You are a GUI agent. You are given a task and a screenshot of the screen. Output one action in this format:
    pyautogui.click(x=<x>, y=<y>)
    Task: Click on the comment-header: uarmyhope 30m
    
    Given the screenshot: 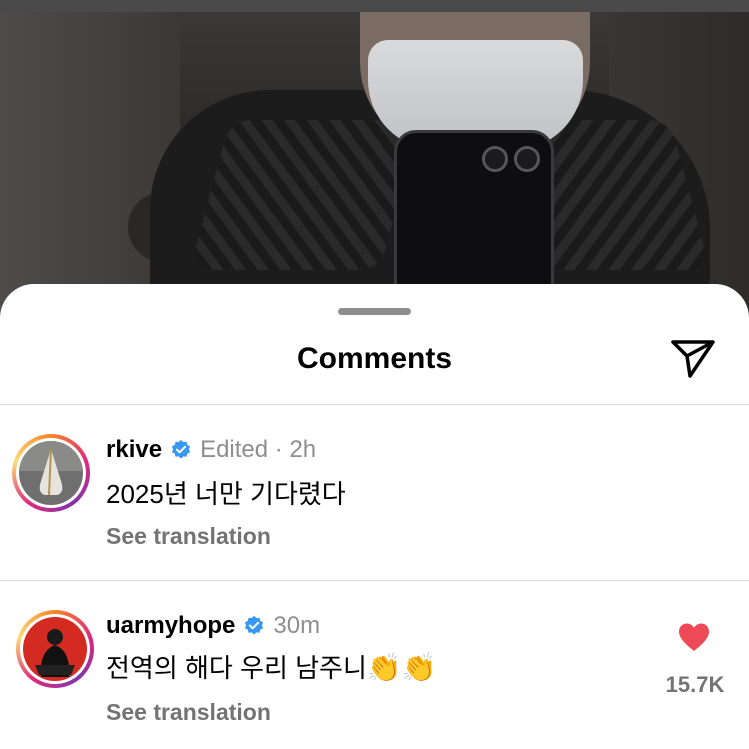 What is the action you would take?
    pyautogui.click(x=213, y=626)
    